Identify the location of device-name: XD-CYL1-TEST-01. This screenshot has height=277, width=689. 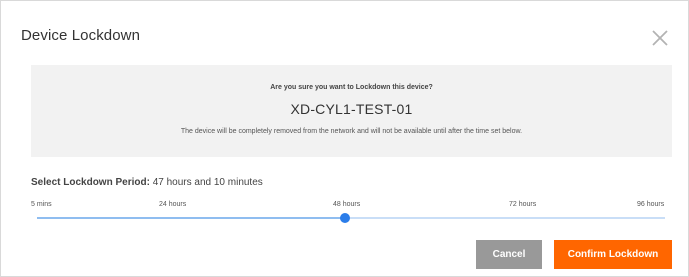
(351, 109).